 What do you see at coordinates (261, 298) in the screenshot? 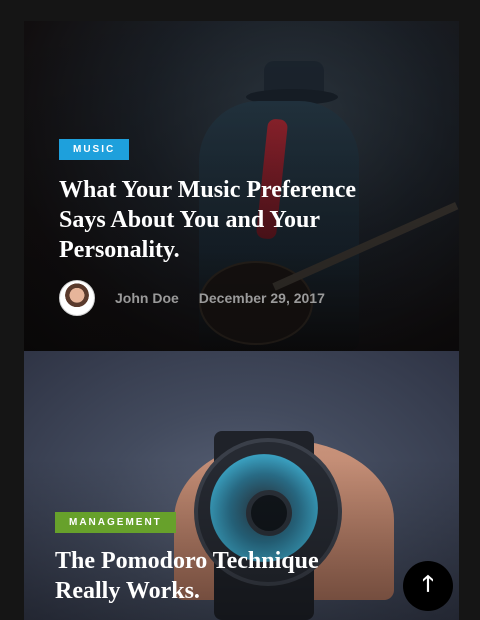
I see `post-date: December 29, 2017` at bounding box center [261, 298].